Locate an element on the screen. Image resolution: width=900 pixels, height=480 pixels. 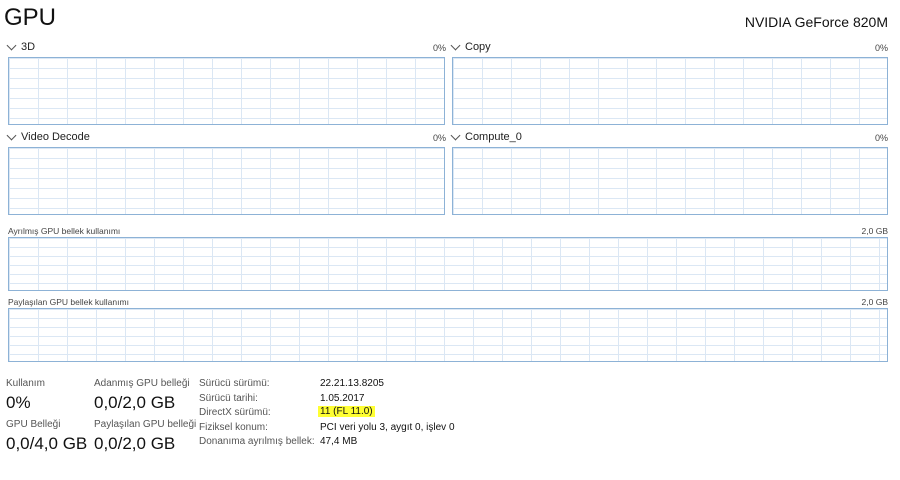
gpu-model-name: NVIDIA GeForce 820M is located at coordinates (816, 22).